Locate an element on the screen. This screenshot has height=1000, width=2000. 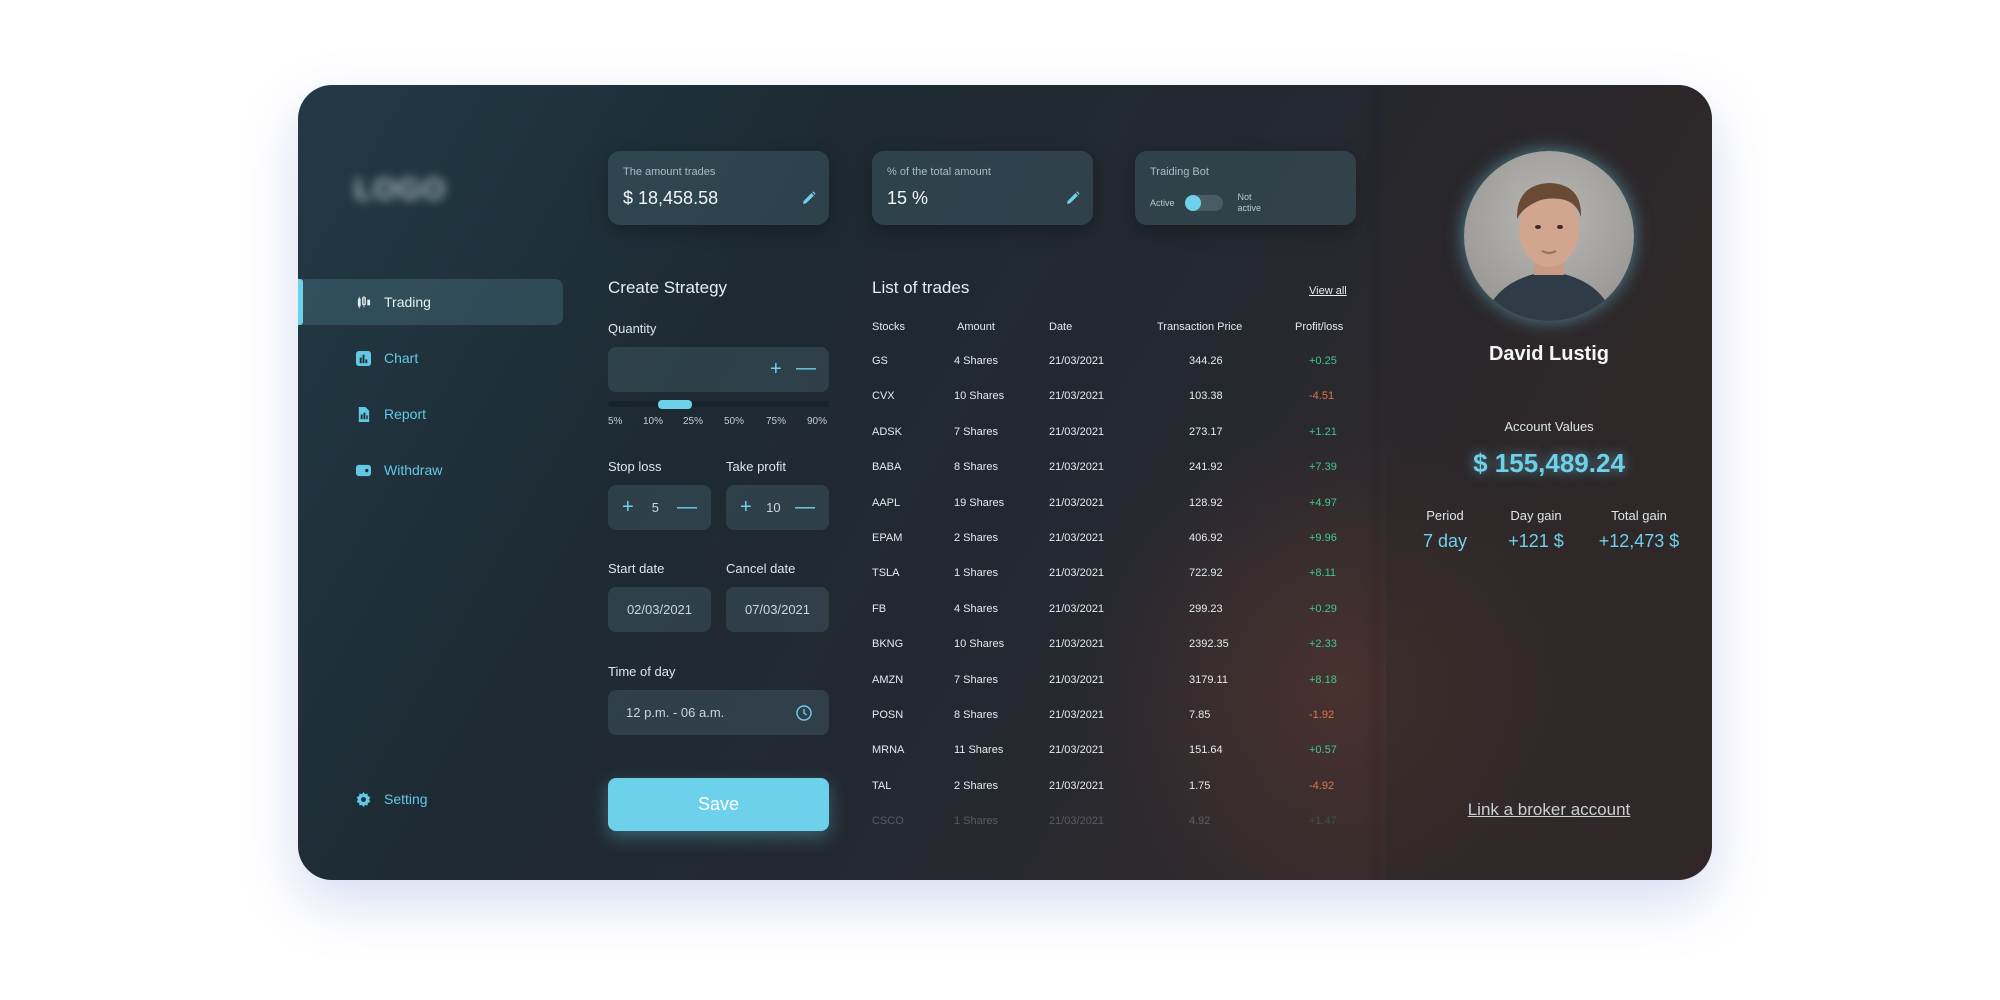
table-row: ADSK 7 Shares 21/03/2021 273.17 +1.21 is located at coordinates (1122, 443).